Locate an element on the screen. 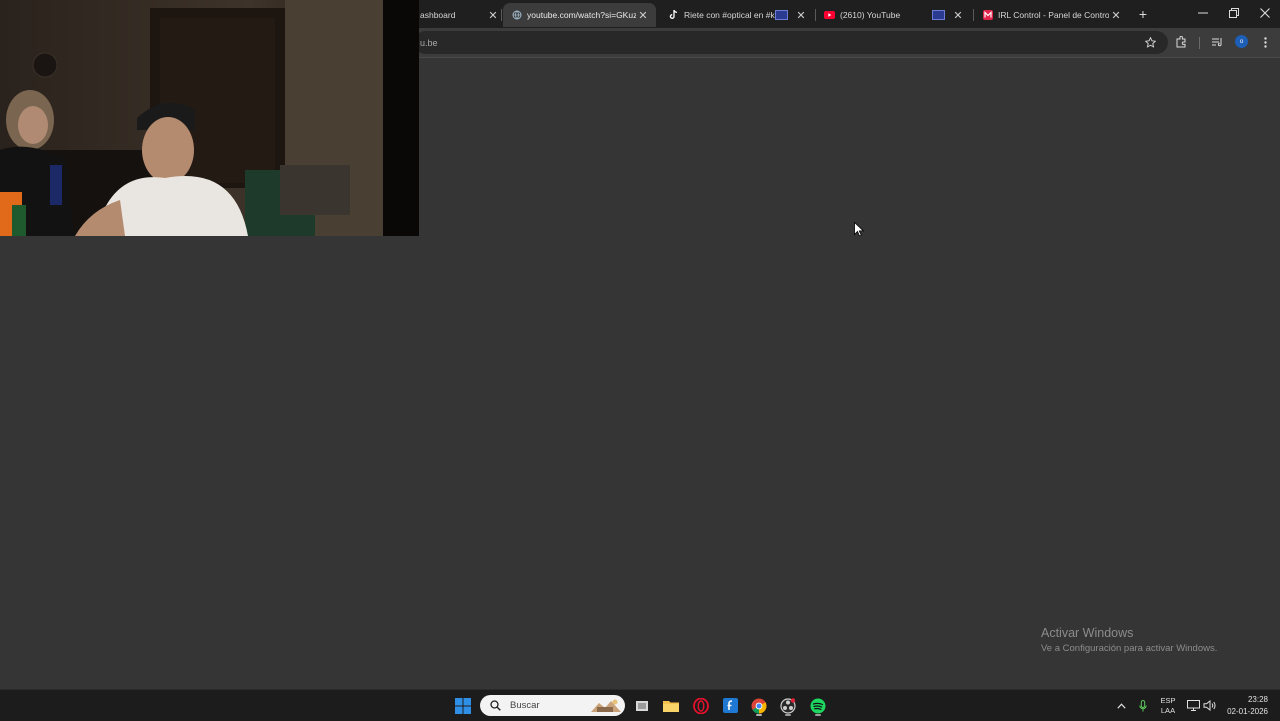 Image resolution: width=1280 pixels, height=721 pixels. clock-date: 02-01-2026 is located at coordinates (1247, 711).